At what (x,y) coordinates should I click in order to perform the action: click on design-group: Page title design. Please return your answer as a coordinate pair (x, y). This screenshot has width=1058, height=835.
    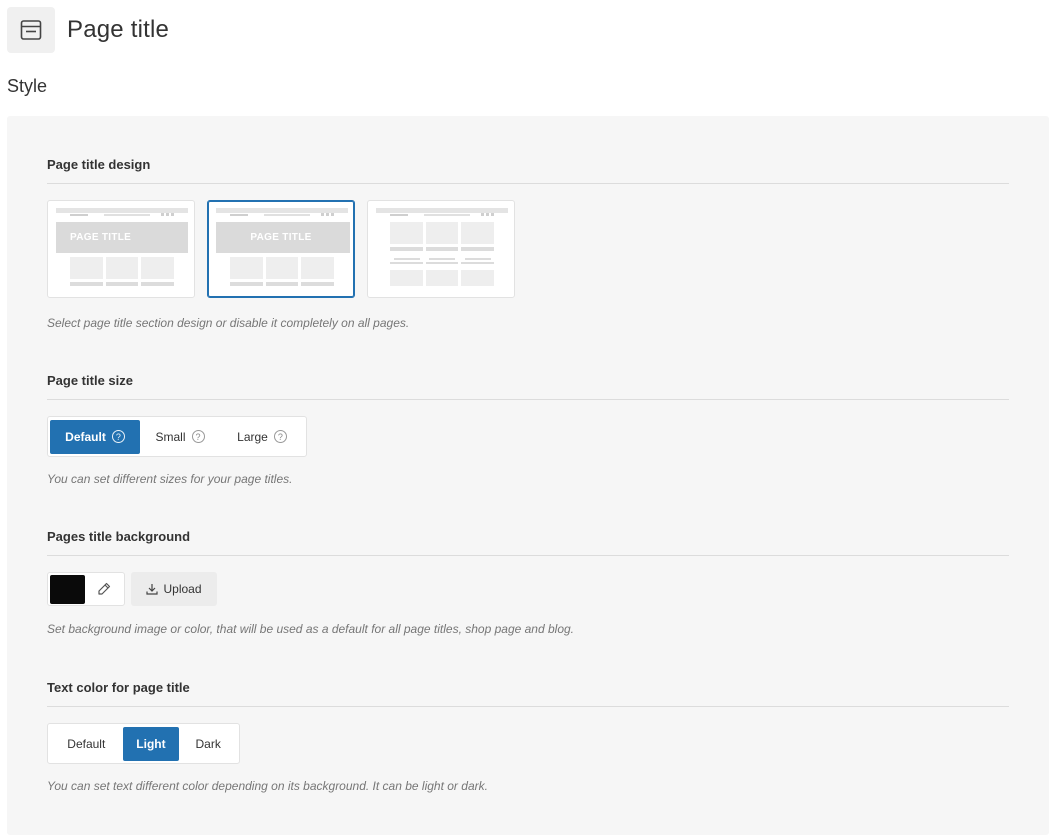
    Looking at the image, I should click on (528, 170).